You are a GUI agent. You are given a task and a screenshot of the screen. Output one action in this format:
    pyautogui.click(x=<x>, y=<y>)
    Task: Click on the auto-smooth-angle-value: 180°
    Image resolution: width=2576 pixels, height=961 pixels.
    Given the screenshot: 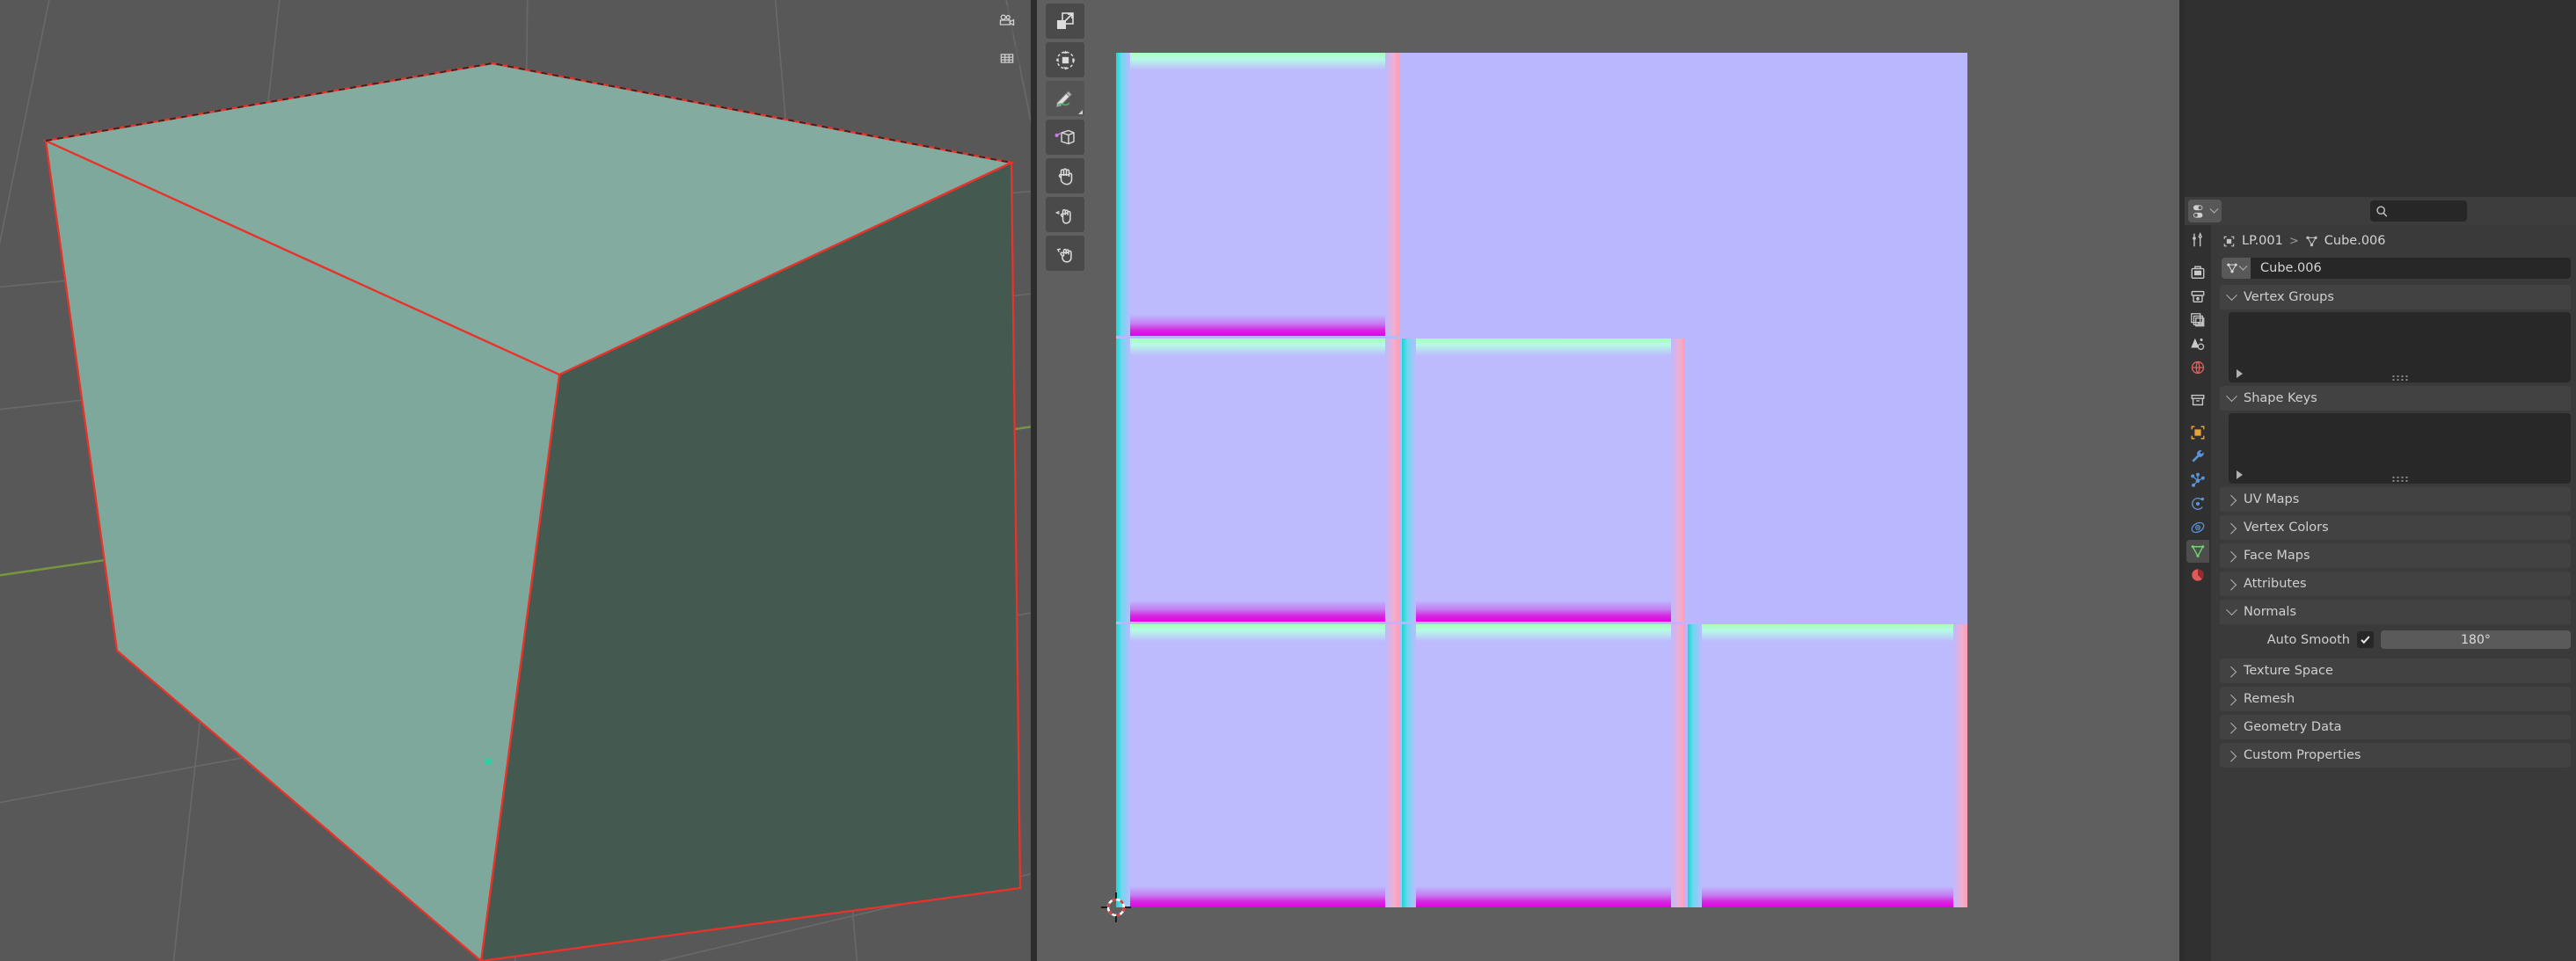 What is the action you would take?
    pyautogui.click(x=2476, y=639)
    